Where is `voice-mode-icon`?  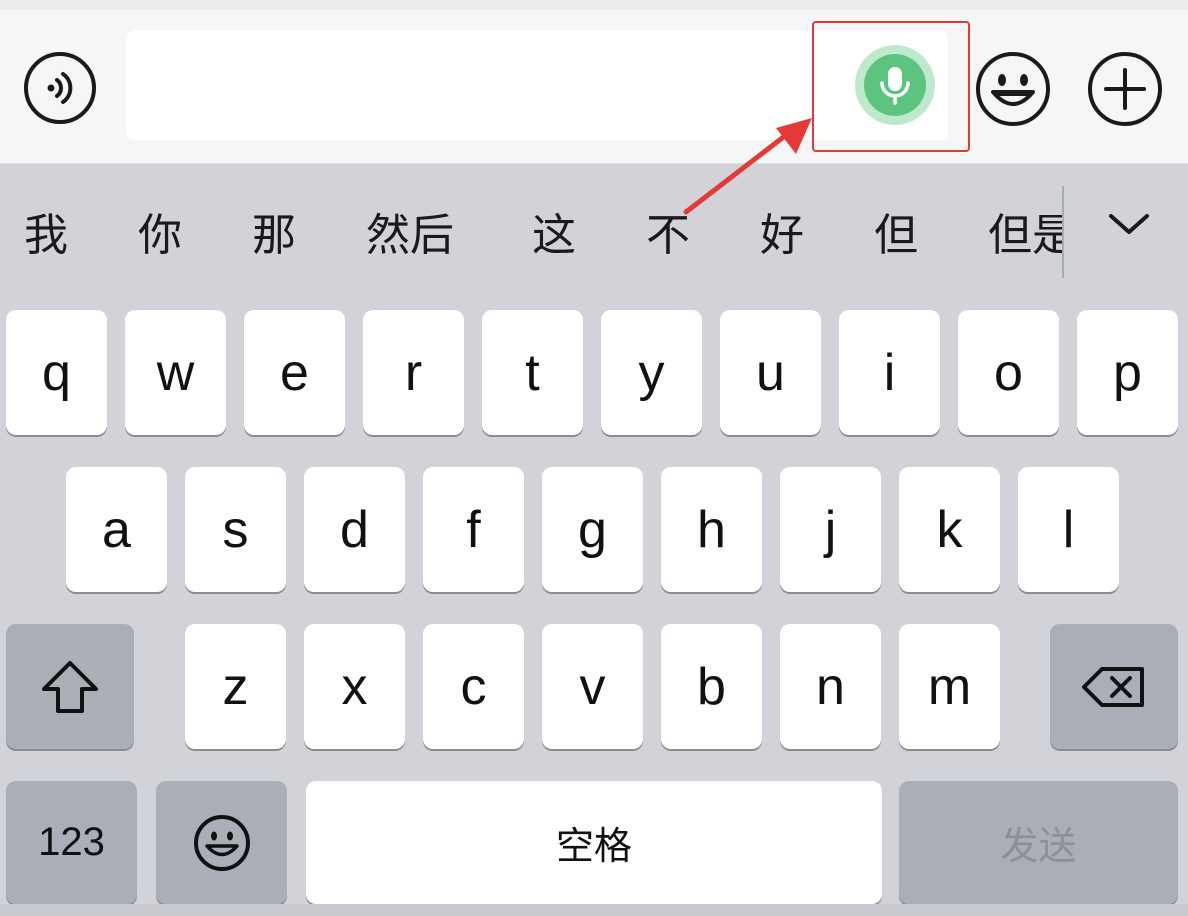 voice-mode-icon is located at coordinates (60, 88).